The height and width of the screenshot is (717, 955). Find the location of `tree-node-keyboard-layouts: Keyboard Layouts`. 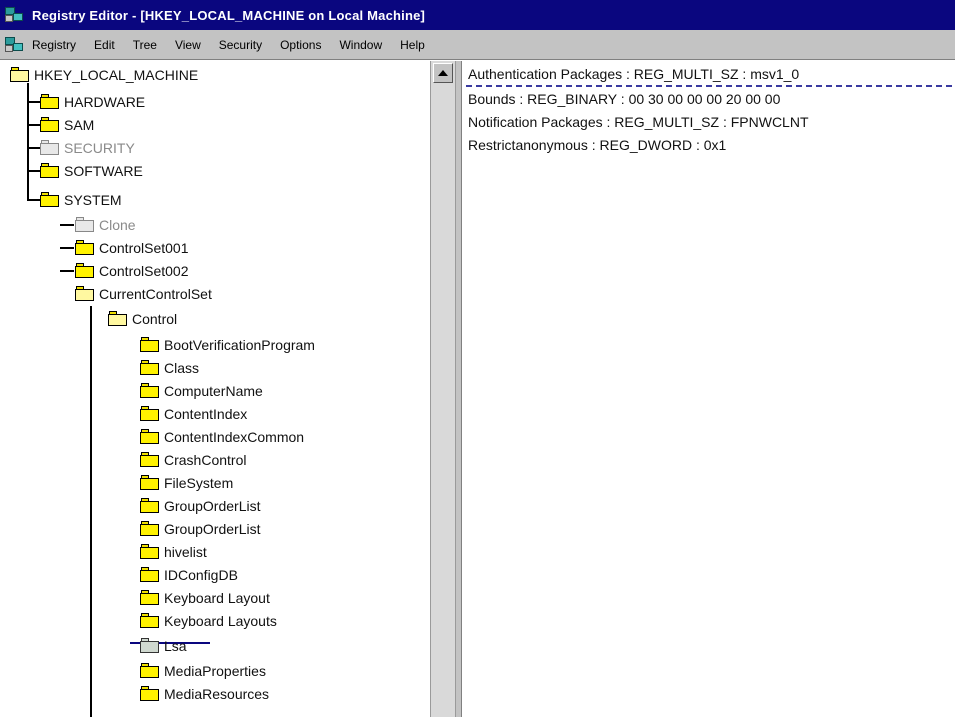

tree-node-keyboard-layouts: Keyboard Layouts is located at coordinates (208, 620).